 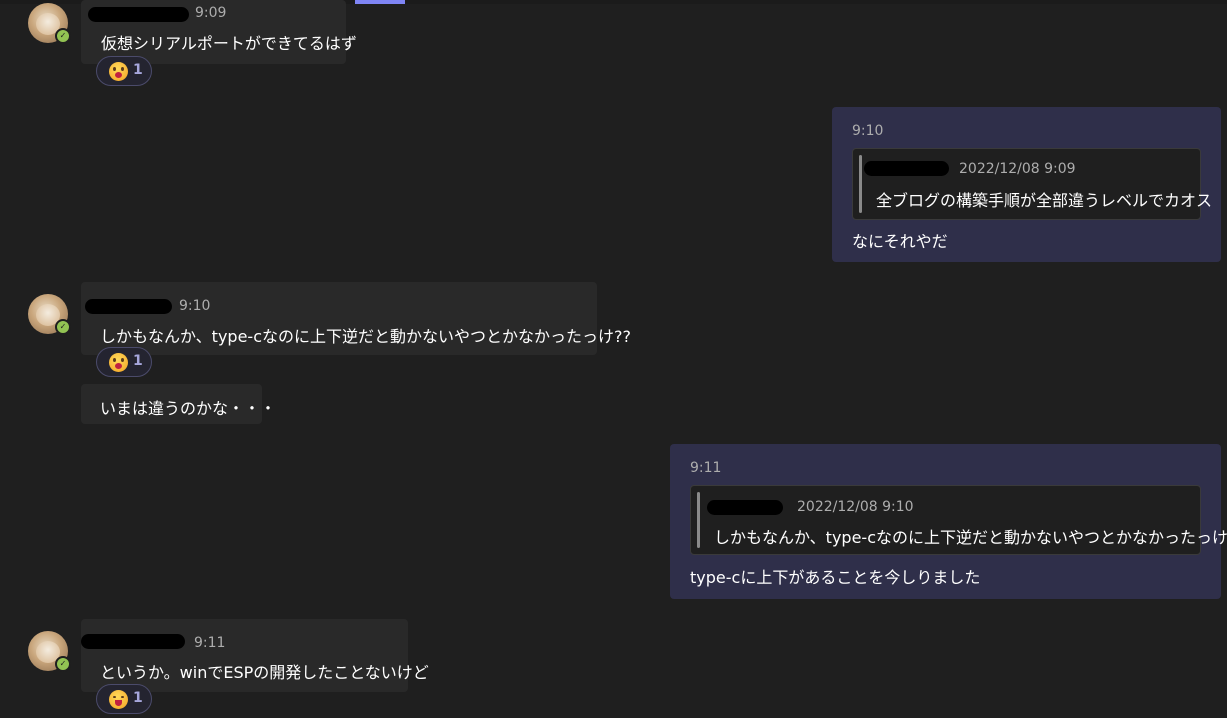 What do you see at coordinates (118, 699) in the screenshot?
I see `laughing-emoji-icon` at bounding box center [118, 699].